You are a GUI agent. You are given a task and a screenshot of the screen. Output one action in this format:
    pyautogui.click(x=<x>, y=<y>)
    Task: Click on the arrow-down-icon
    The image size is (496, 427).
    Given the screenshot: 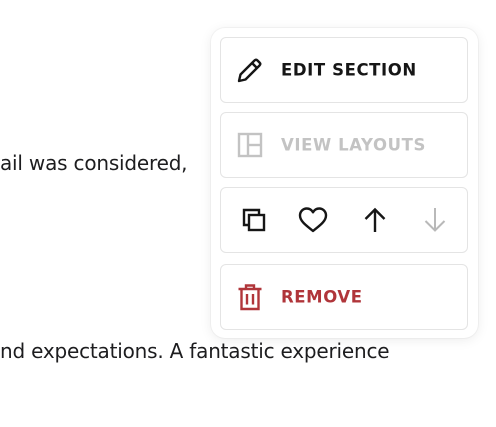 What is the action you would take?
    pyautogui.click(x=435, y=220)
    